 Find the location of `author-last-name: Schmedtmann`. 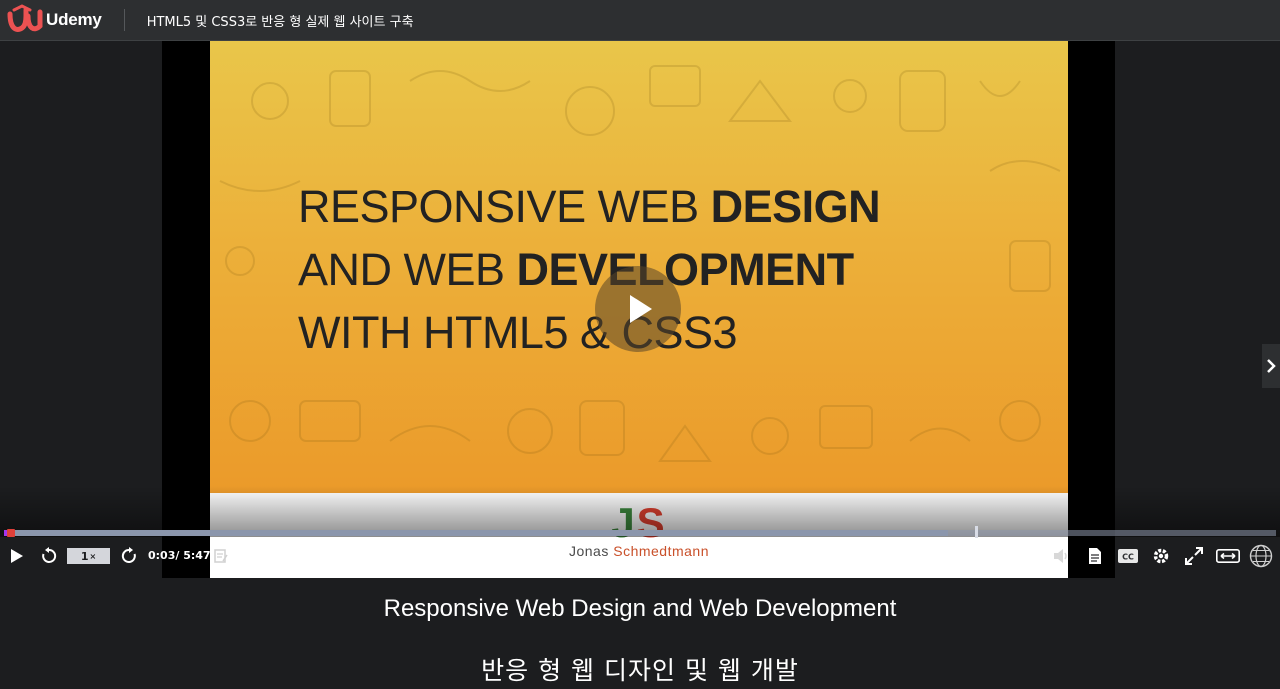

author-last-name: Schmedtmann is located at coordinates (661, 551).